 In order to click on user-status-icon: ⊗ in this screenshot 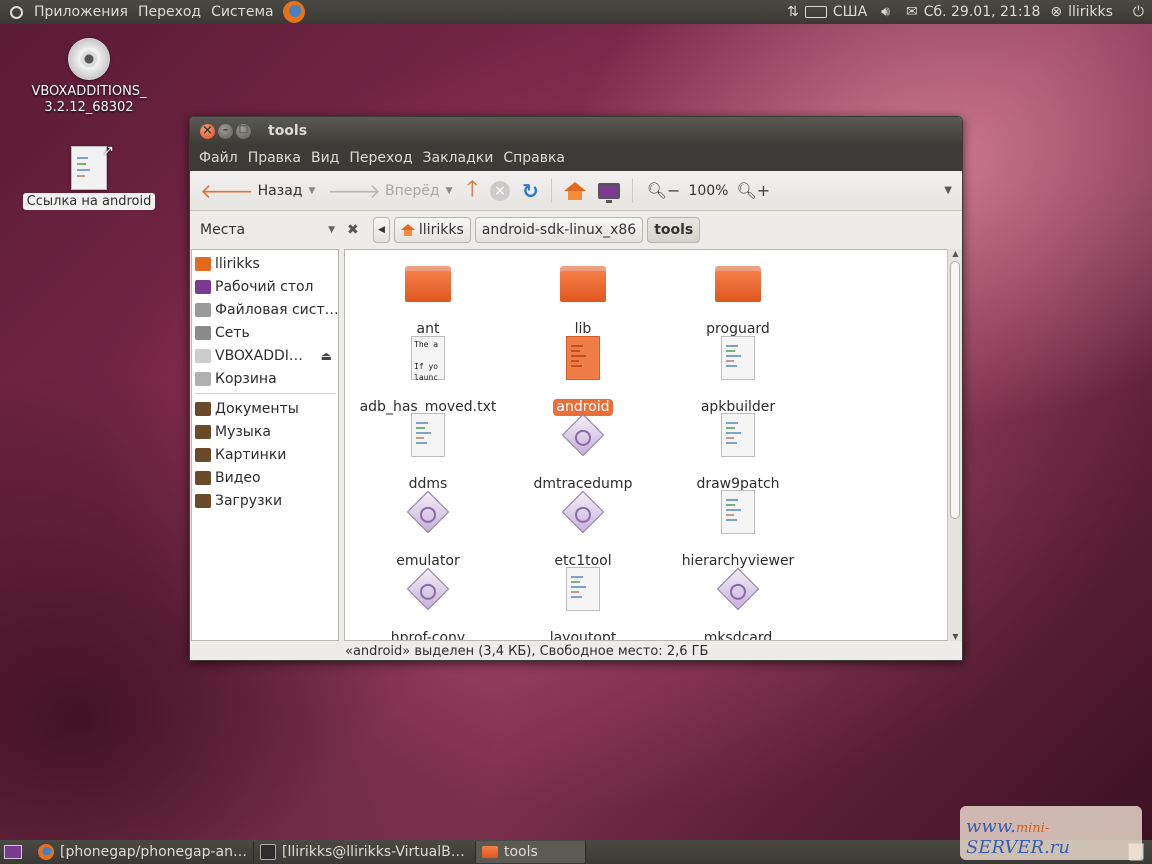, I will do `click(1056, 12)`.